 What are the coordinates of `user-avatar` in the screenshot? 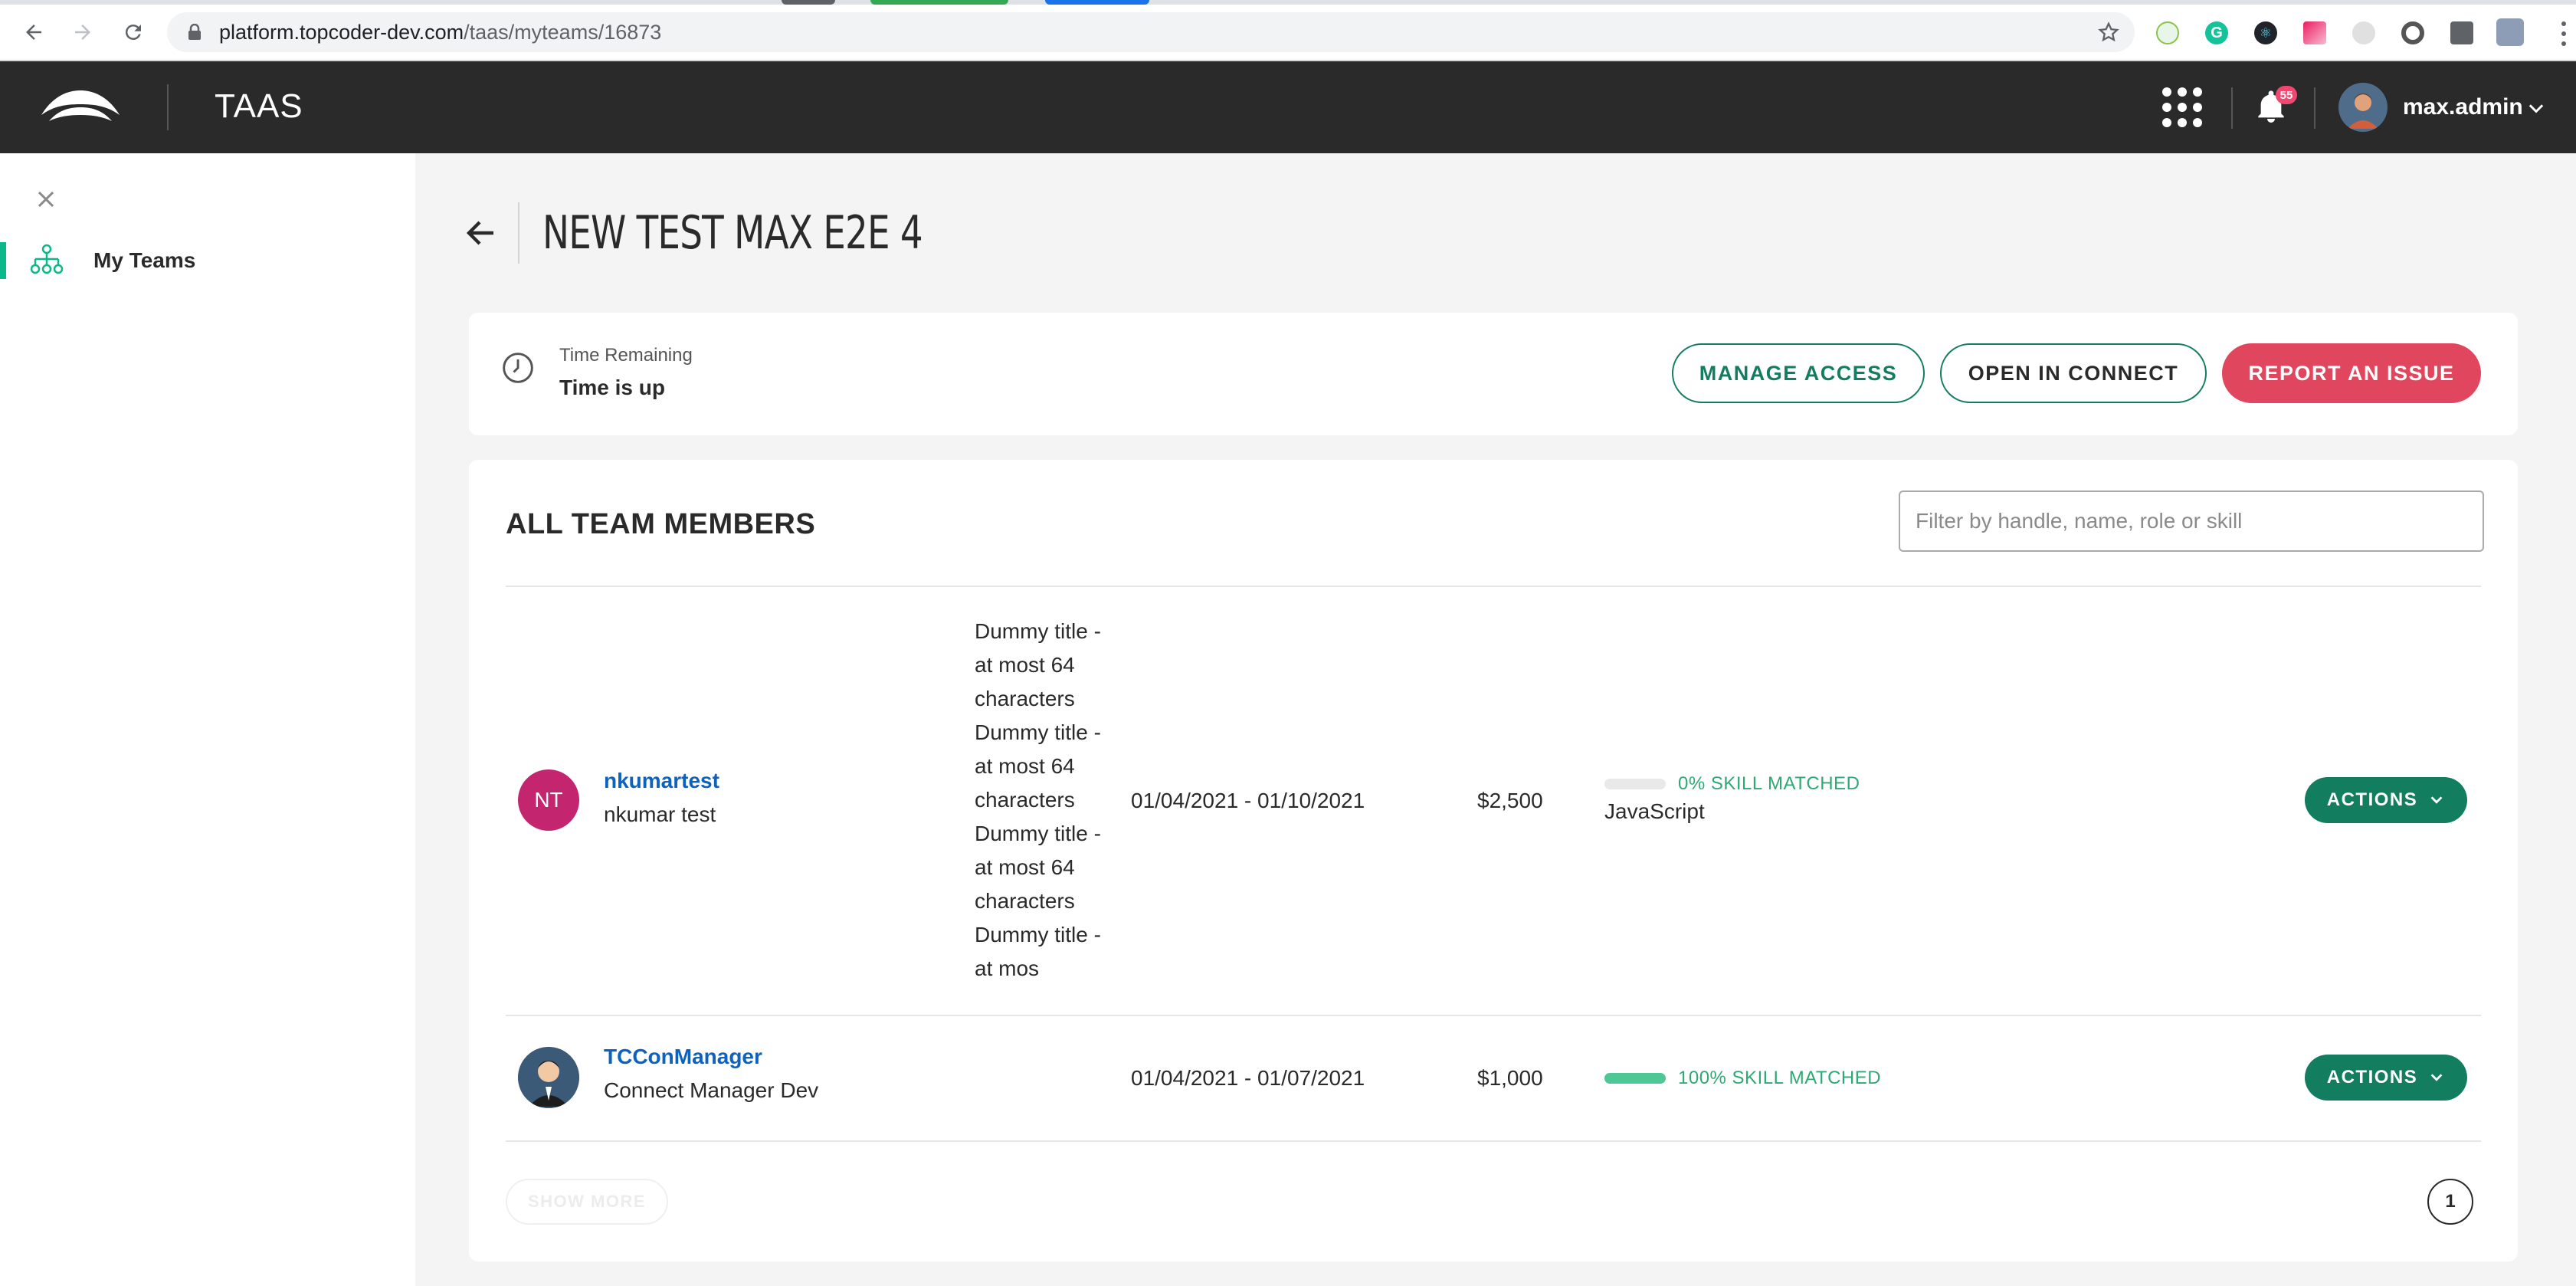 It's located at (2363, 107).